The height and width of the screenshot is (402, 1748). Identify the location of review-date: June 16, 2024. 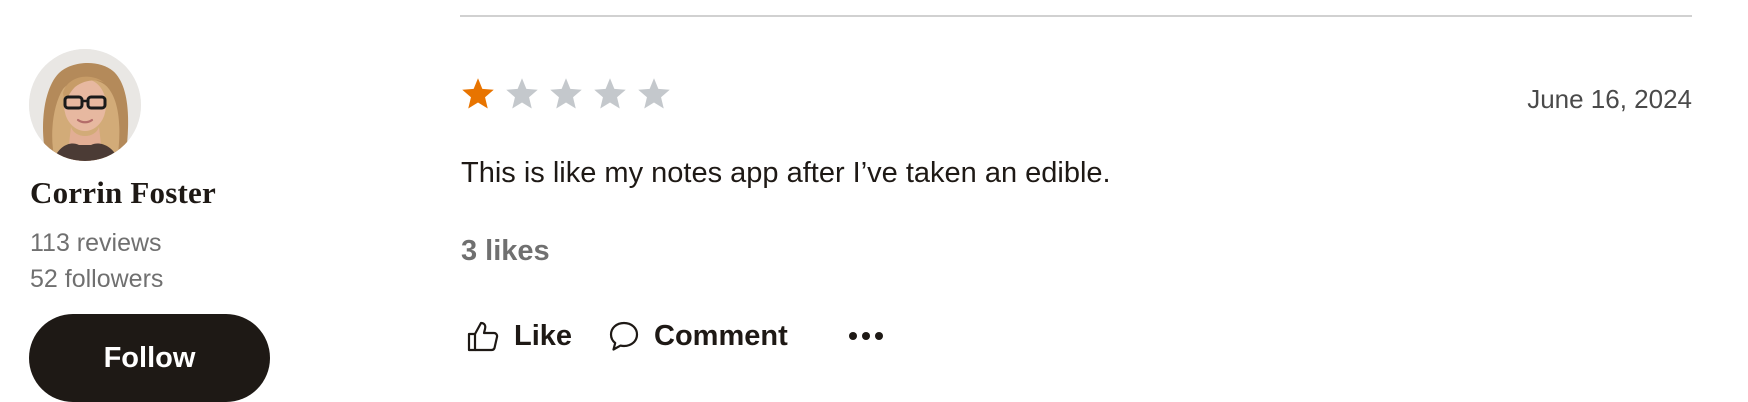
(1609, 99).